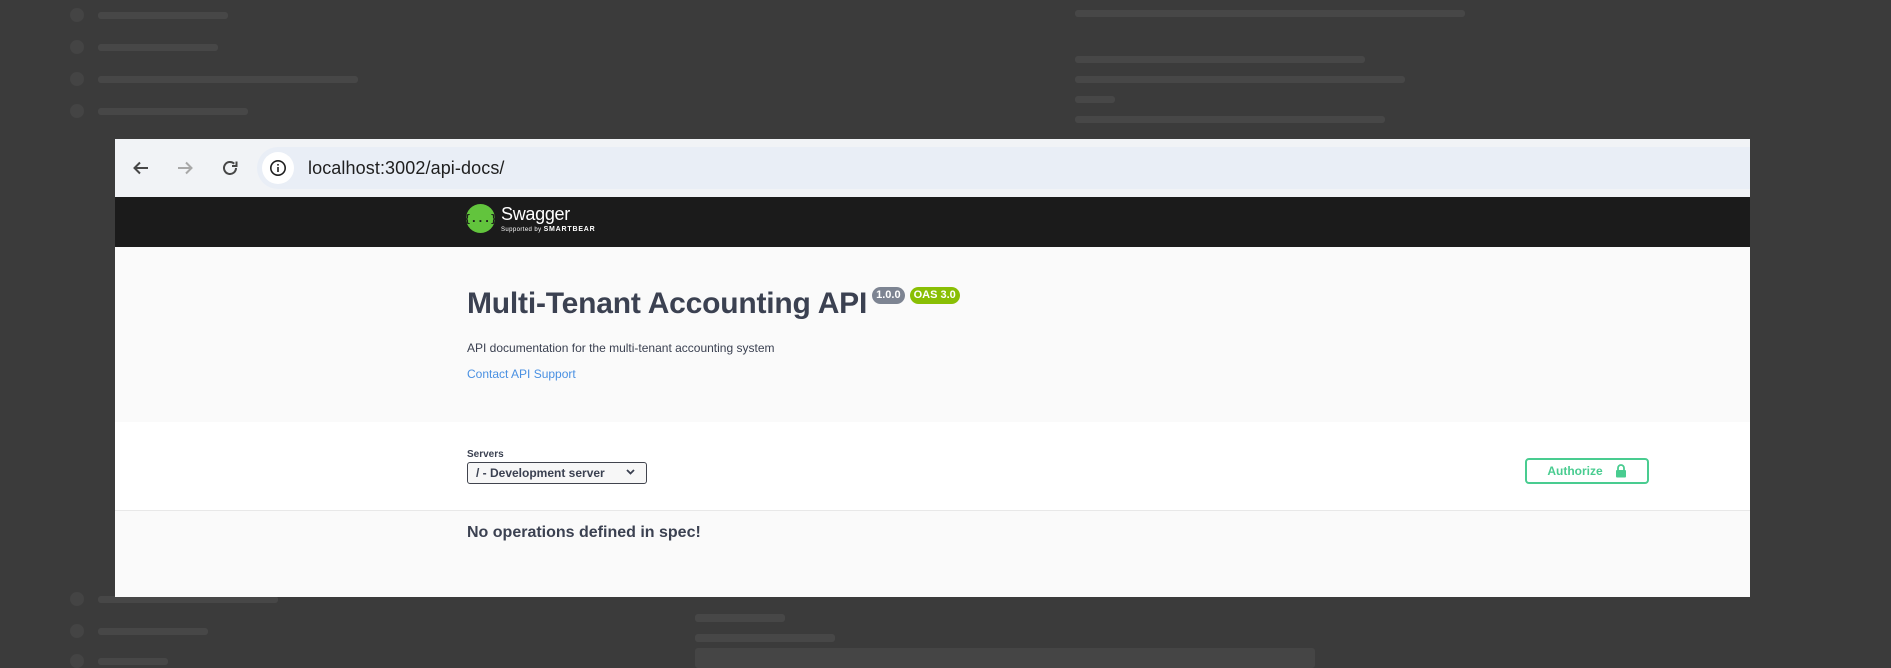 The height and width of the screenshot is (668, 1891). I want to click on lock-icon, so click(1621, 471).